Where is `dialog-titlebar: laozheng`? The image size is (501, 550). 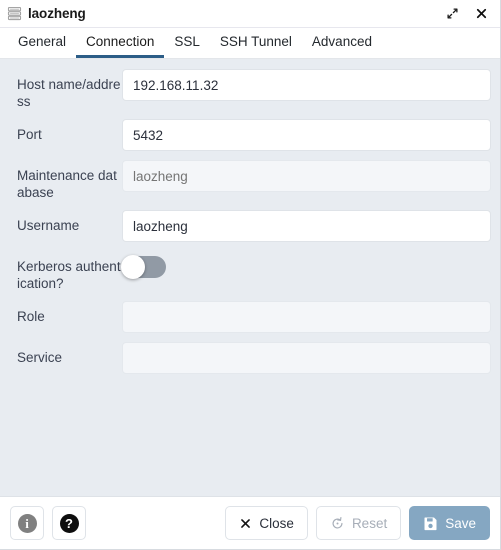 dialog-titlebar: laozheng is located at coordinates (250, 14).